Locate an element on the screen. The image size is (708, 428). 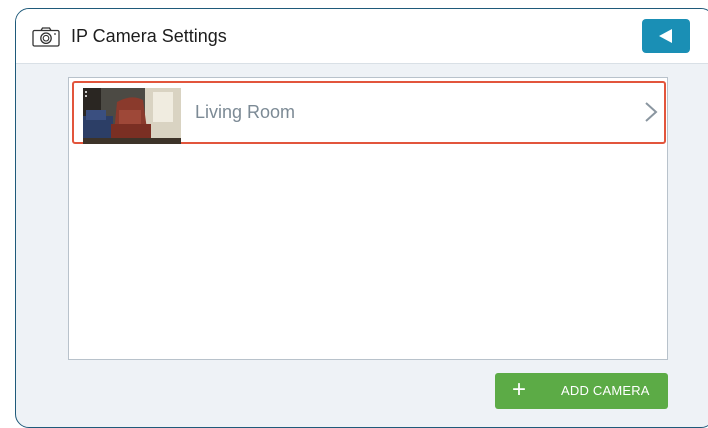
back-triangle-icon is located at coordinates (665, 36).